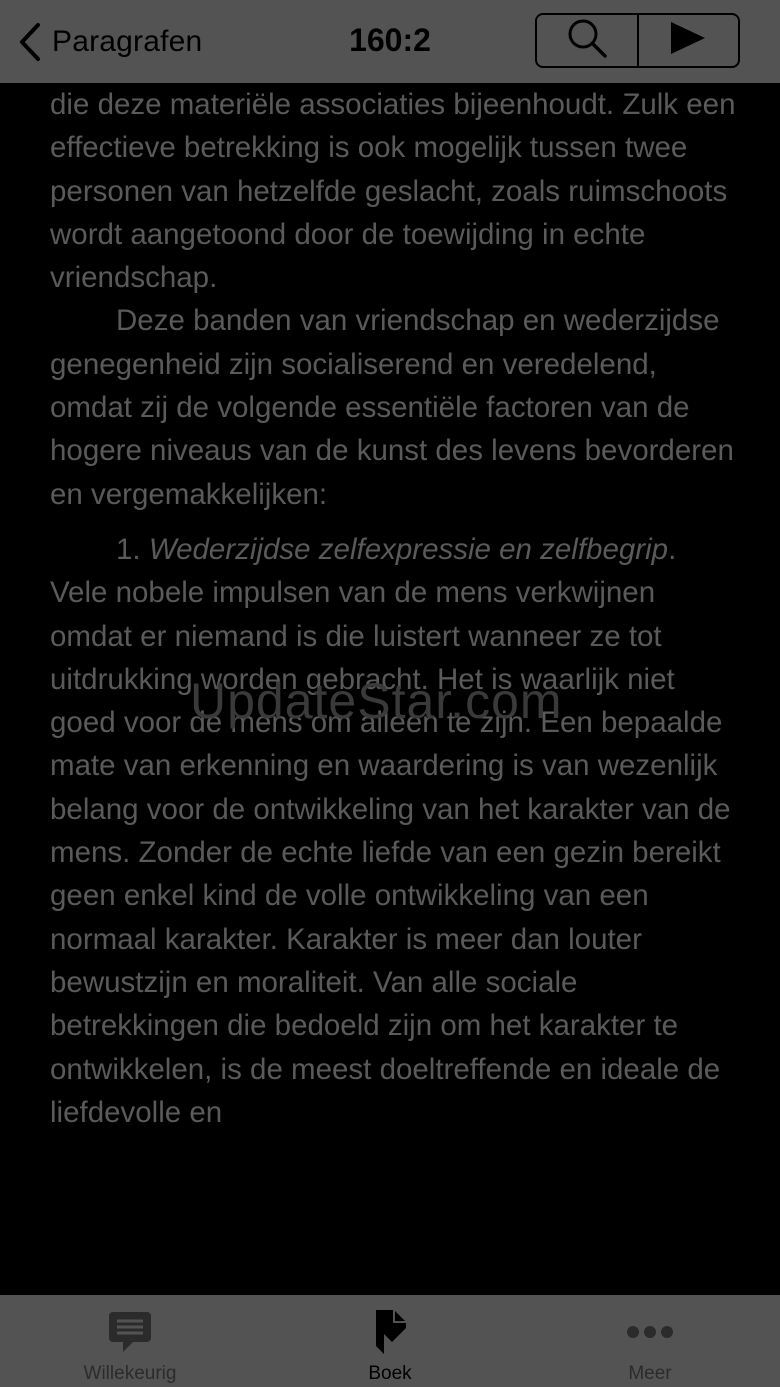 This screenshot has width=780, height=1387. I want to click on tab-label: Meer, so click(650, 1373).